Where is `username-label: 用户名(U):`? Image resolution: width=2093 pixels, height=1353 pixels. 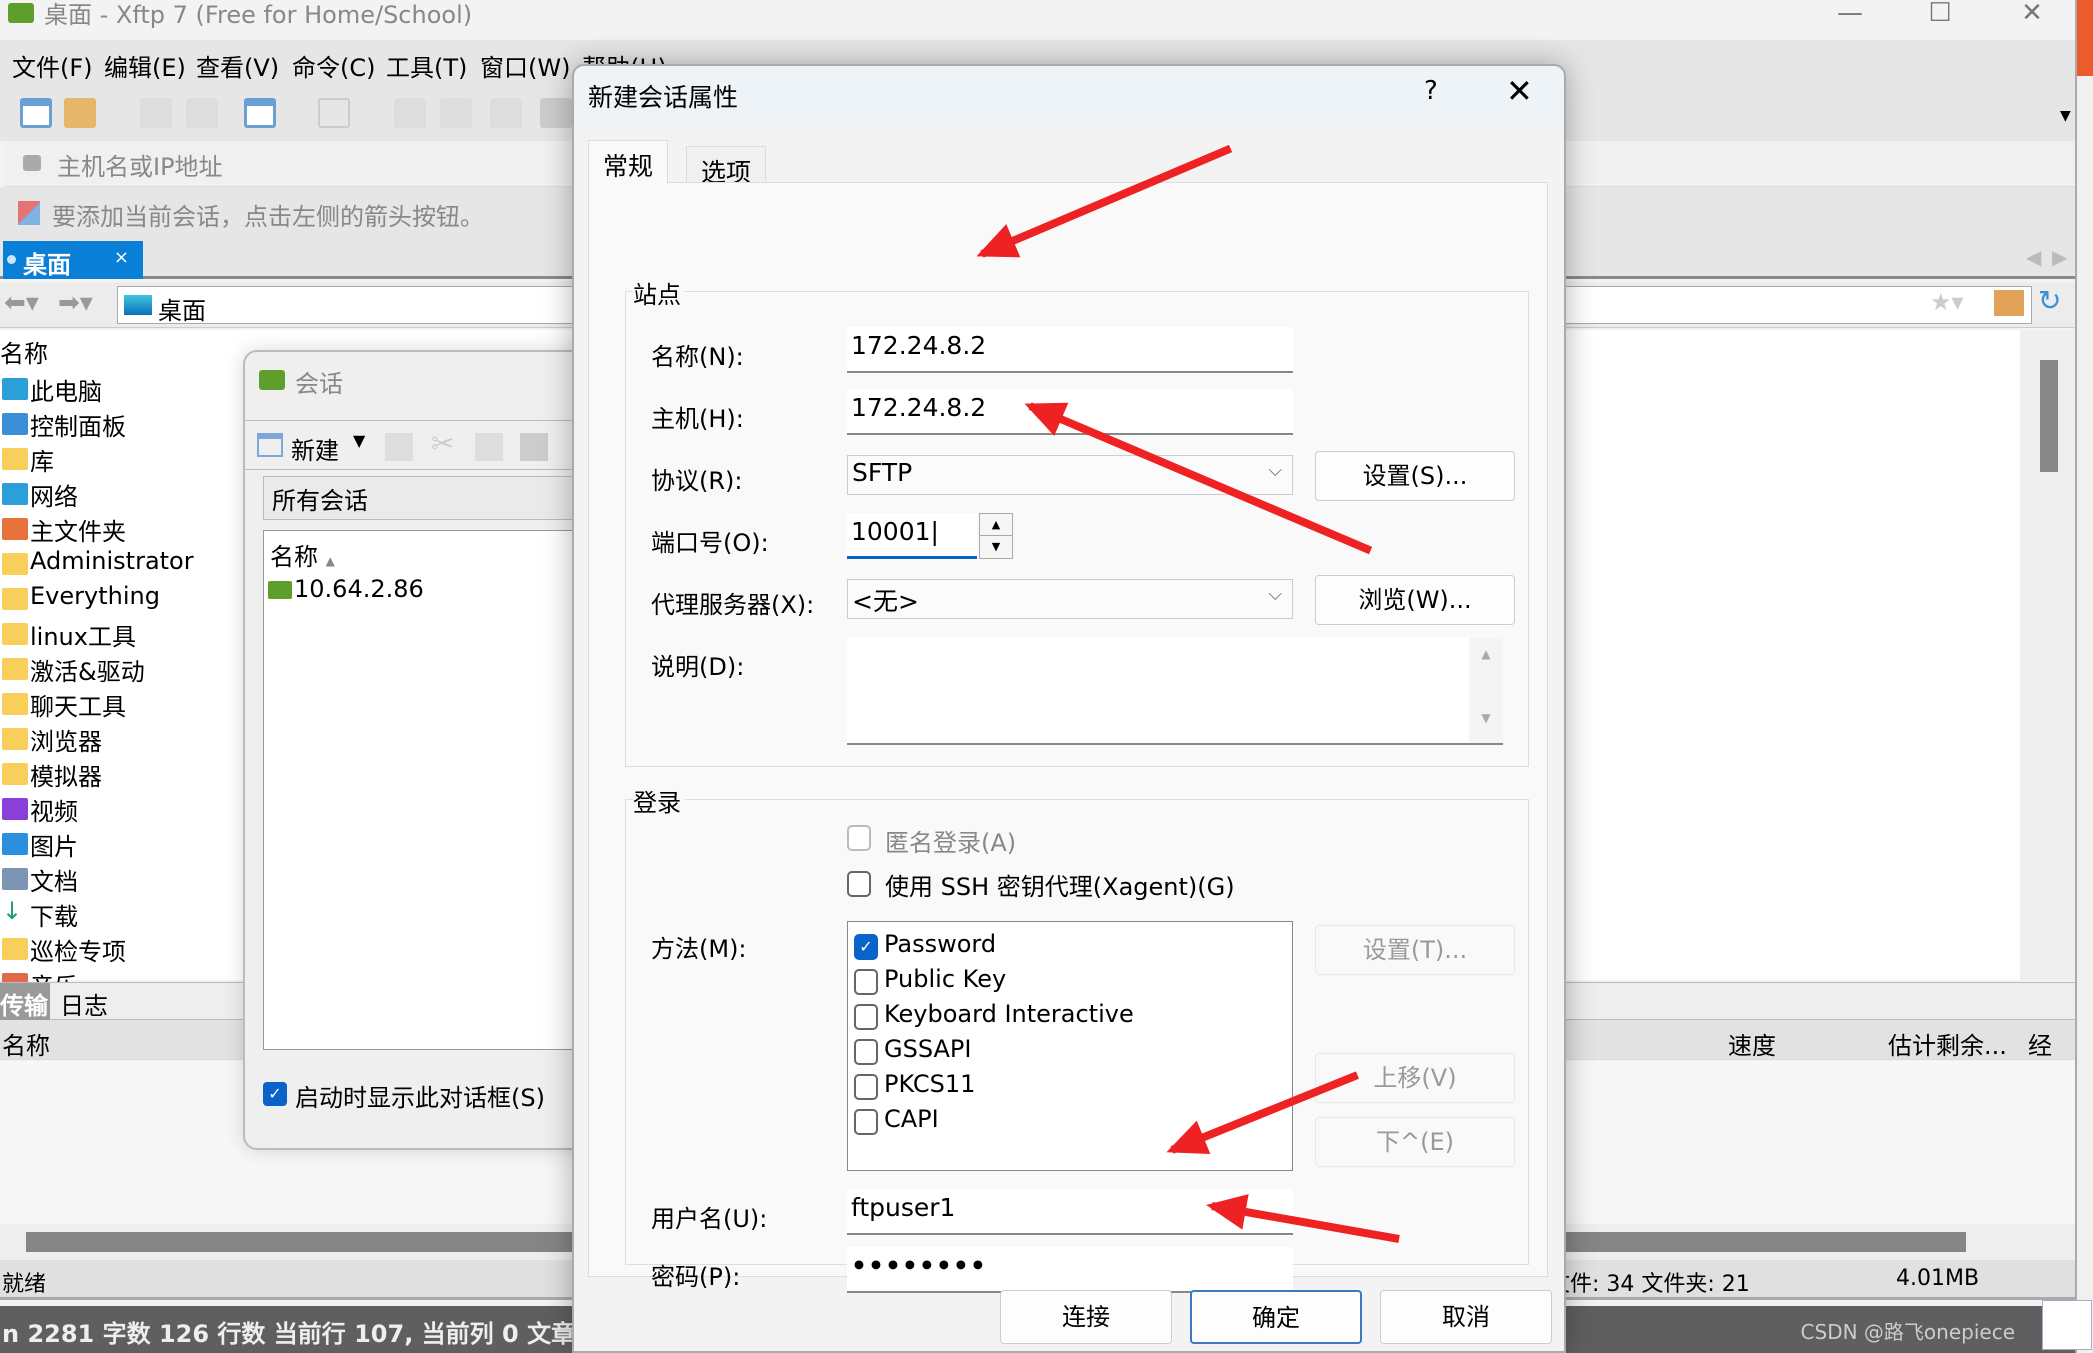
username-label: 用户名(U): is located at coordinates (709, 1219).